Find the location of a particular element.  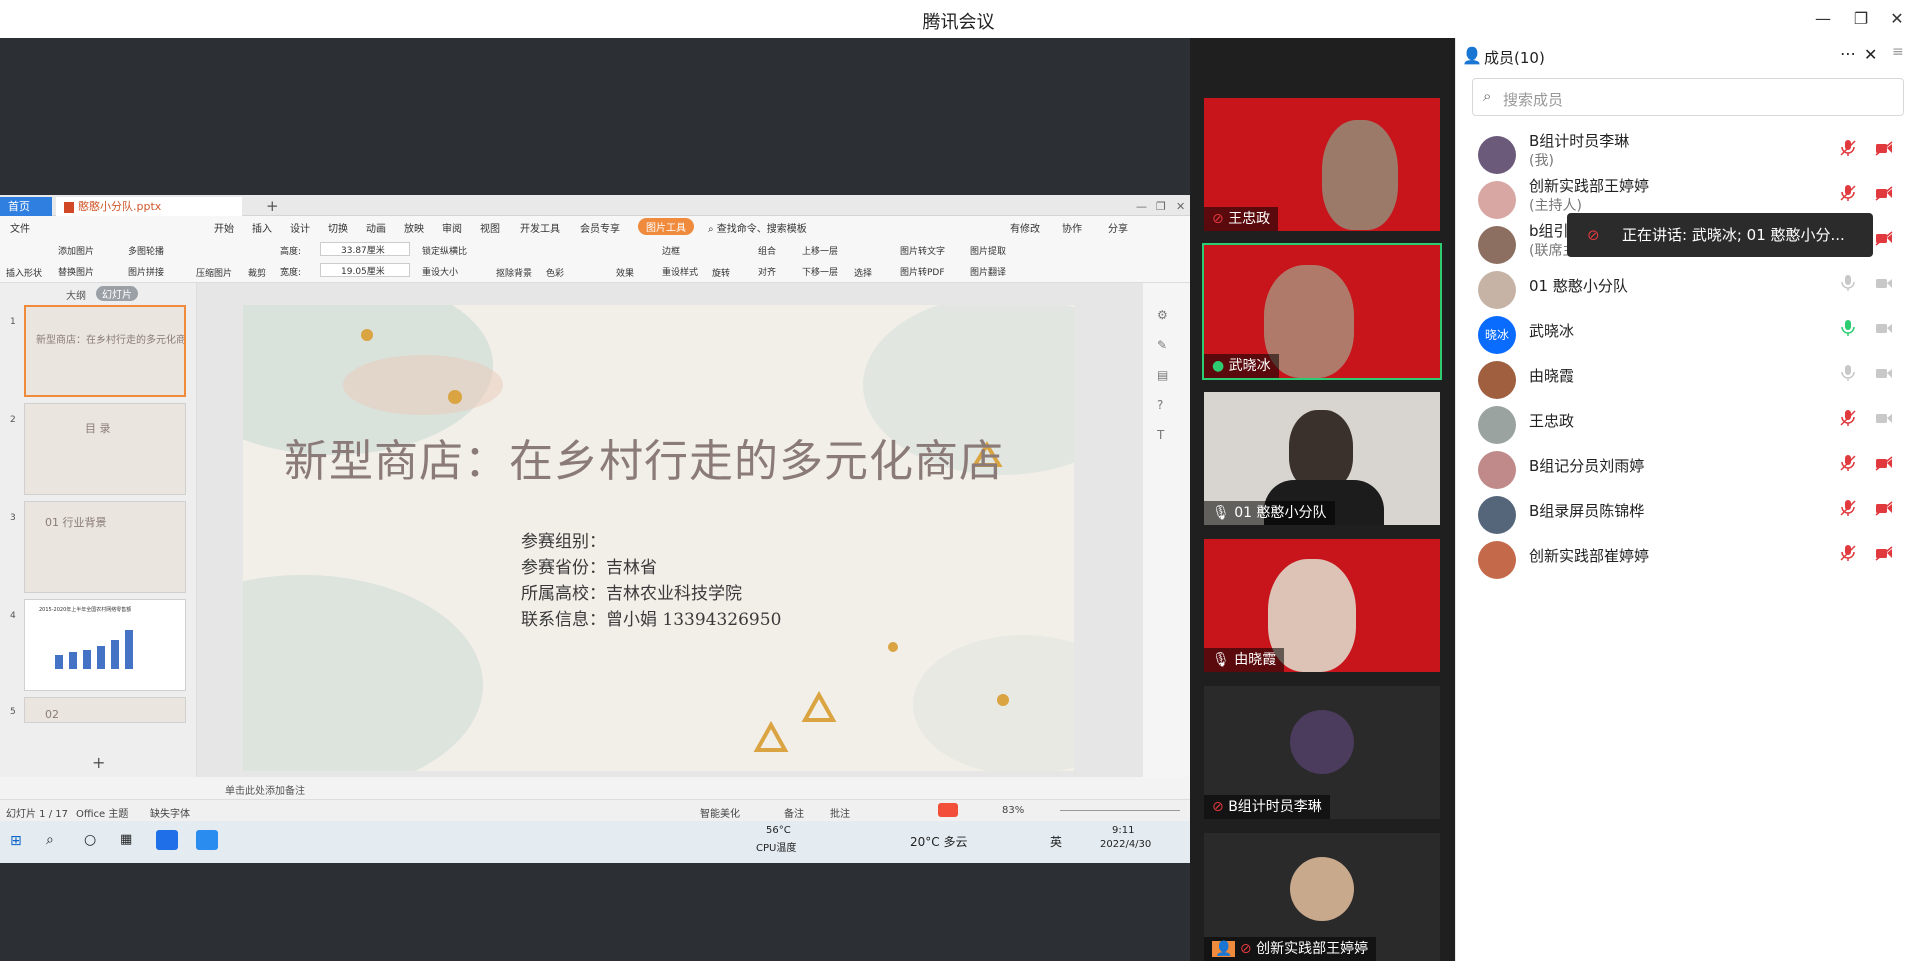

reset-size-button: 重设大小 is located at coordinates (440, 271).